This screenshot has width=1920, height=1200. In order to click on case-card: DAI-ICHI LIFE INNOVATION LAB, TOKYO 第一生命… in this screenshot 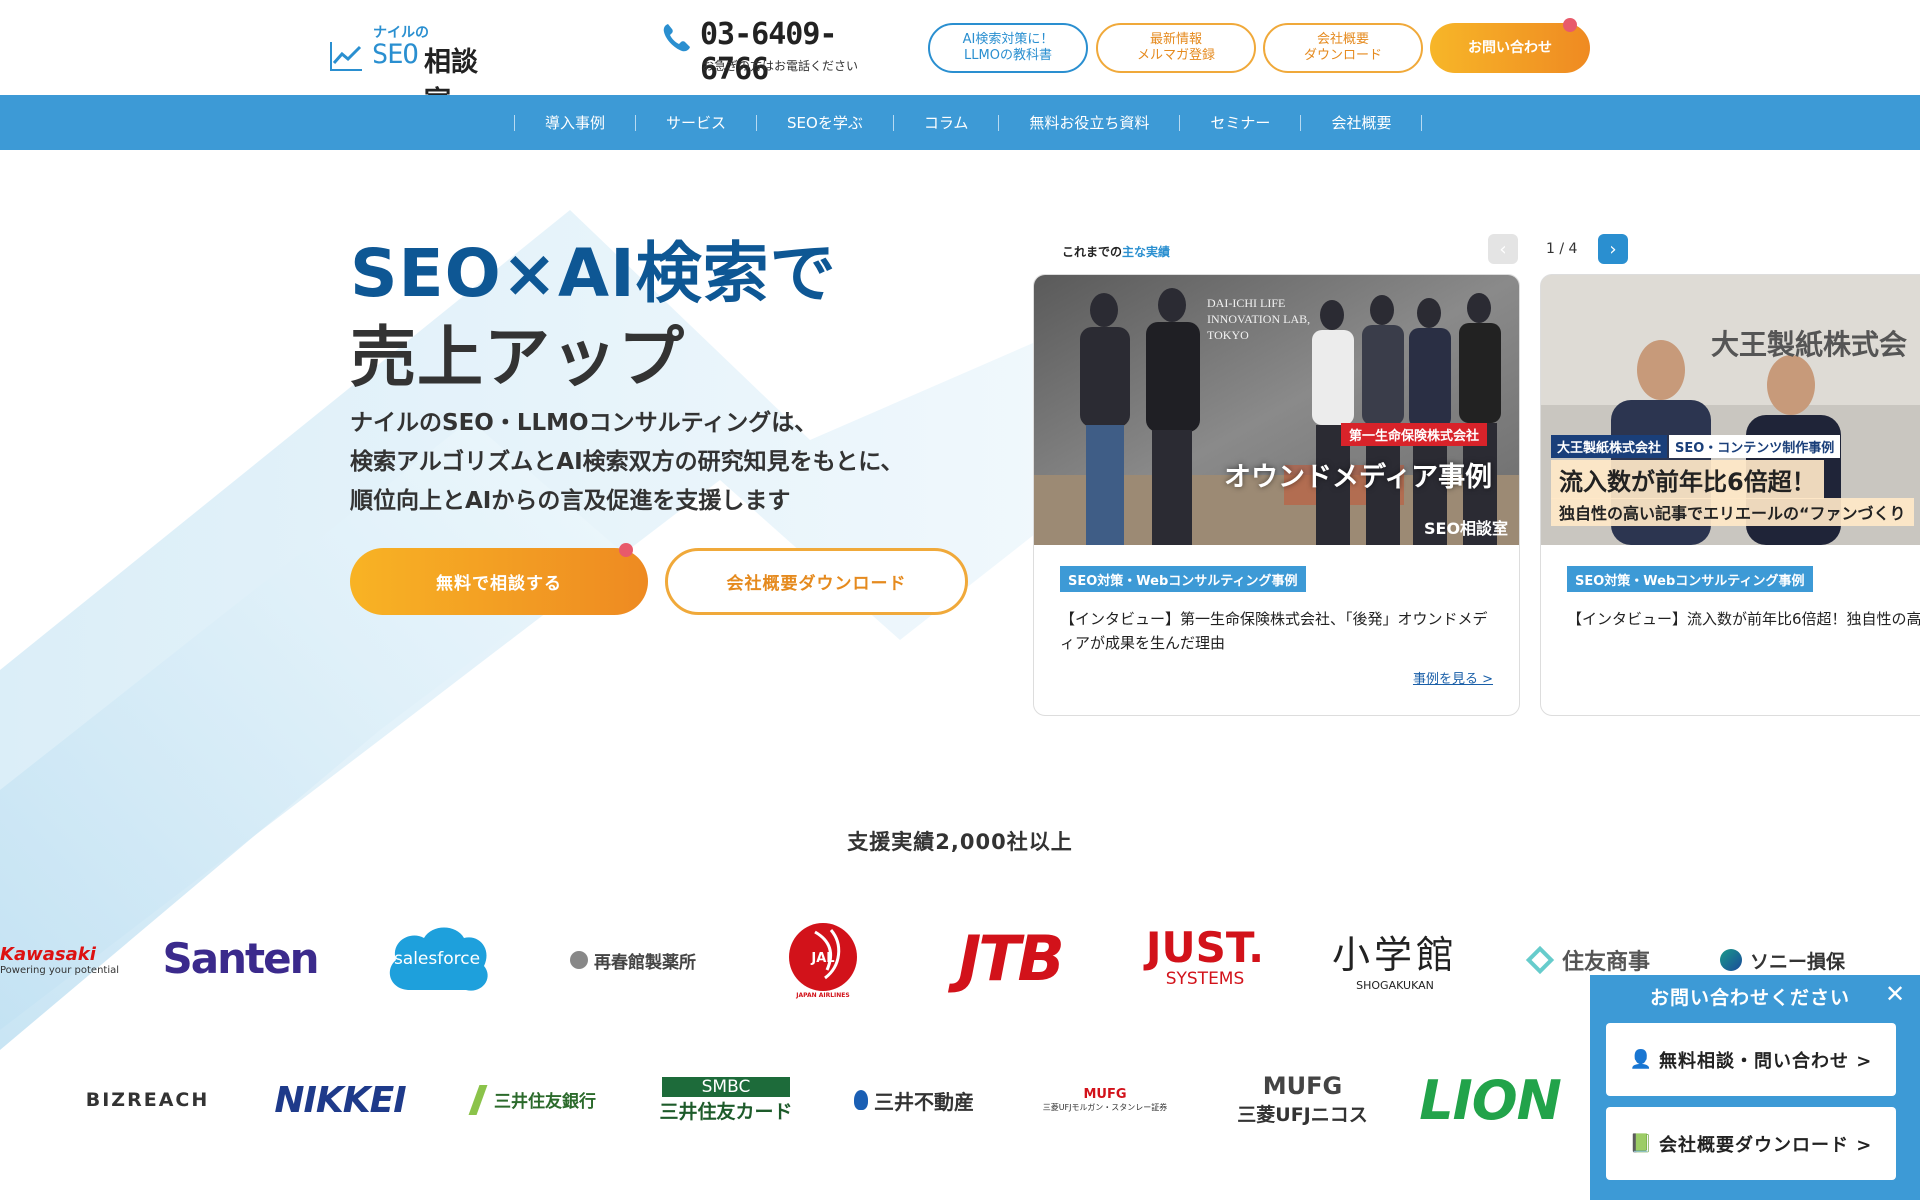, I will do `click(1276, 495)`.